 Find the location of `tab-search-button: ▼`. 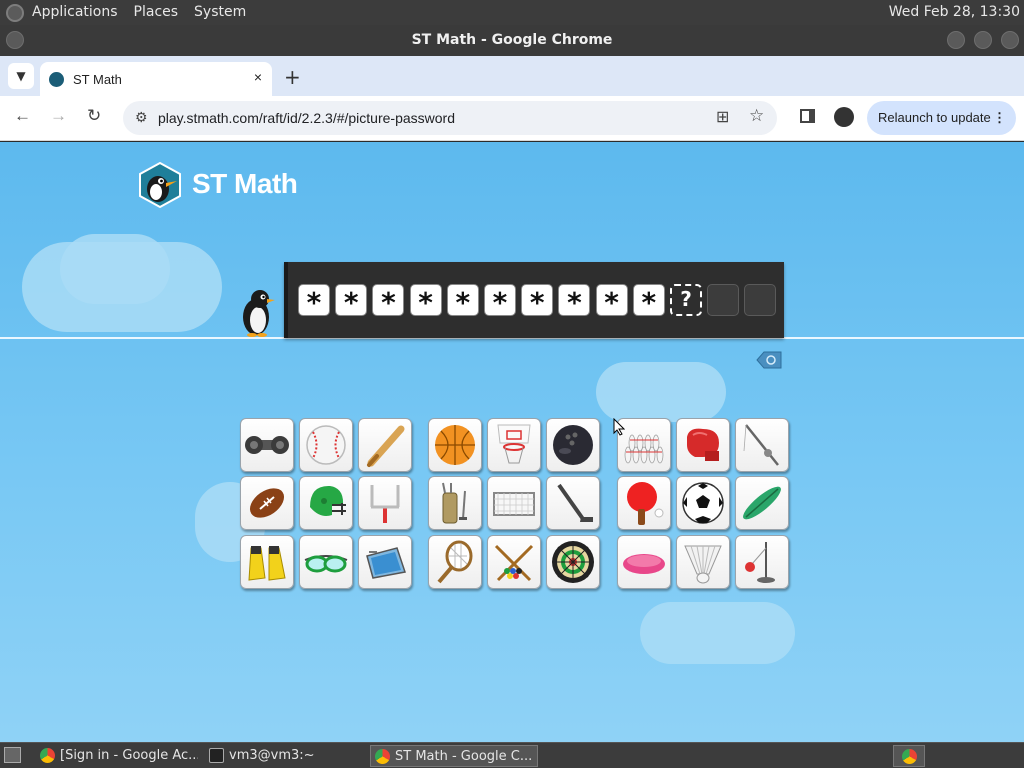

tab-search-button: ▼ is located at coordinates (21, 76).